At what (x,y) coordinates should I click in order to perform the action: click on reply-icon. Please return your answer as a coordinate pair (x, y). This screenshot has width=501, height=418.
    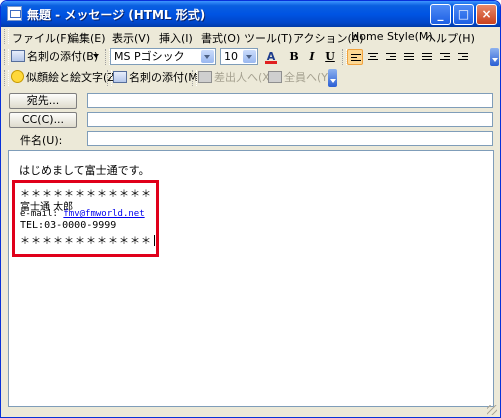
    Looking at the image, I should click on (205, 77).